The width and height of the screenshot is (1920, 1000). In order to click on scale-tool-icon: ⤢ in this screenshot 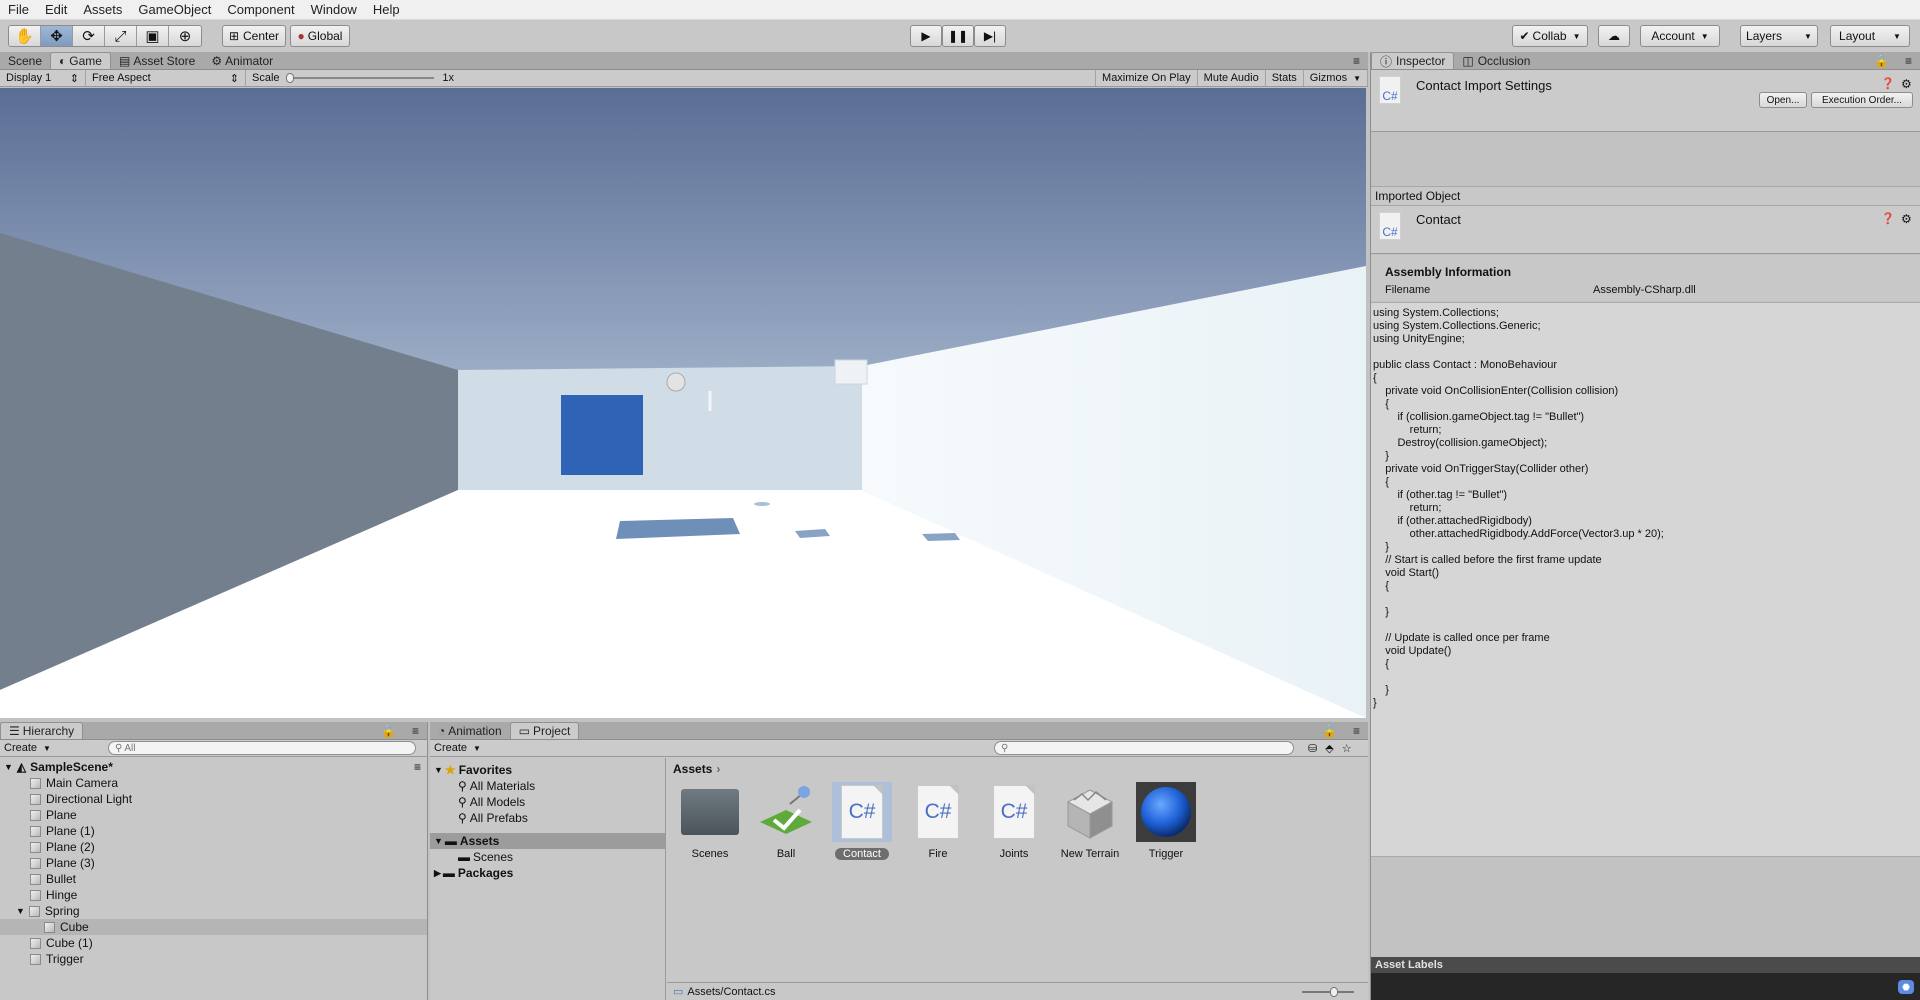, I will do `click(121, 36)`.